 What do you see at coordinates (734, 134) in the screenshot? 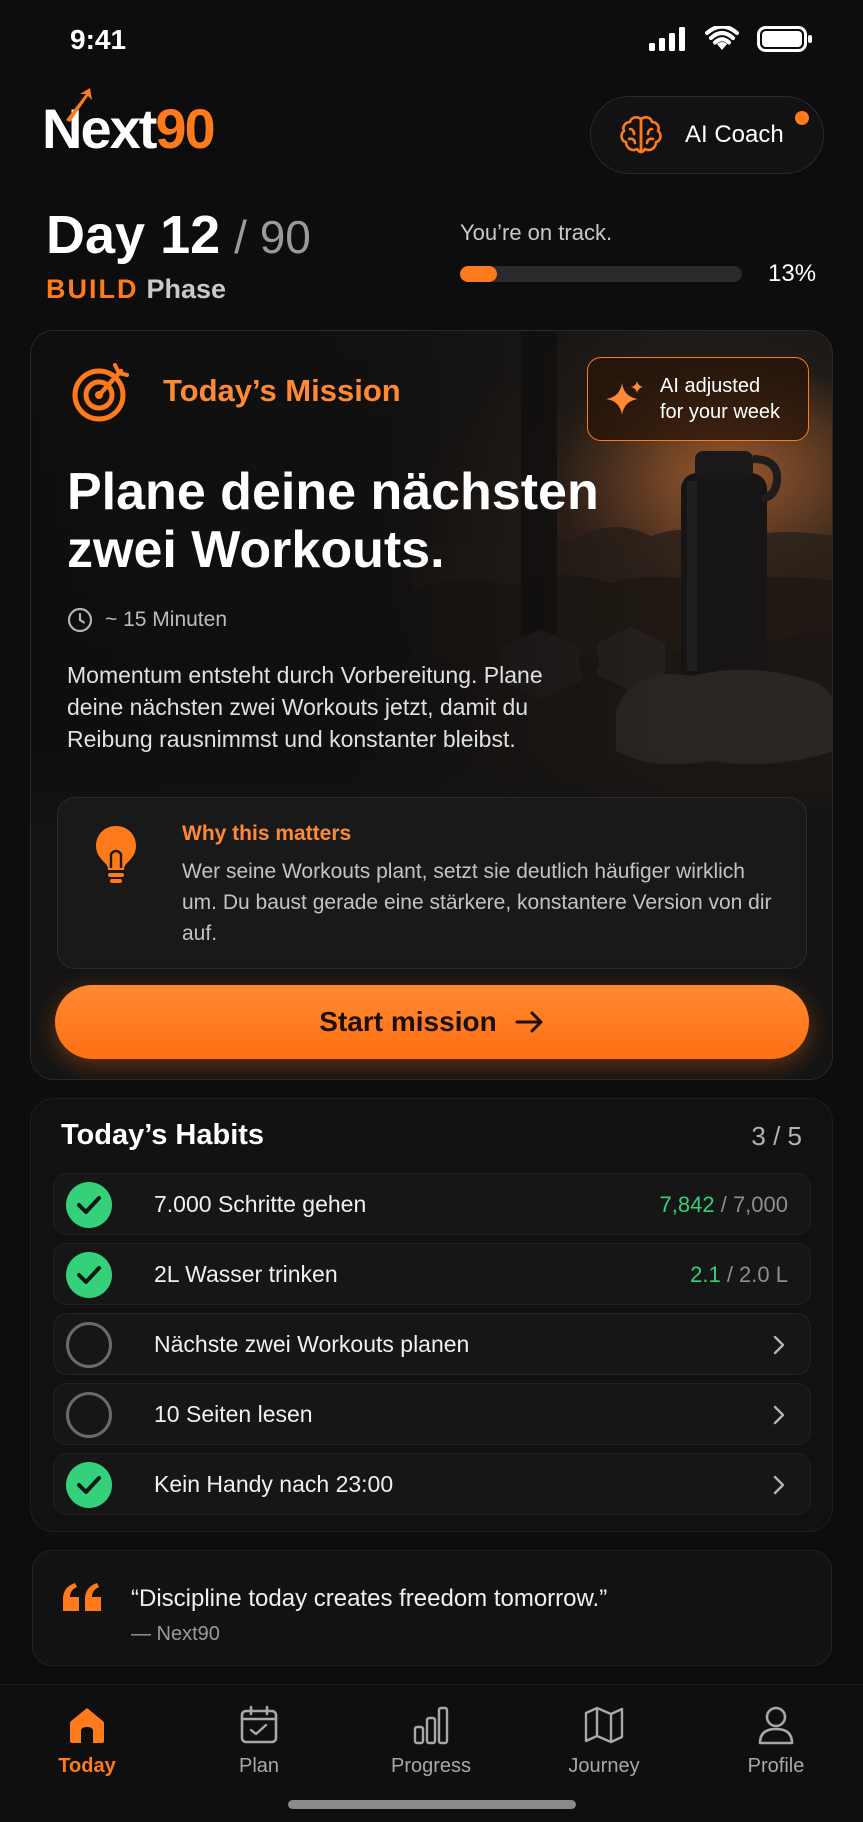
I see `ai-coach-label: AI Coach` at bounding box center [734, 134].